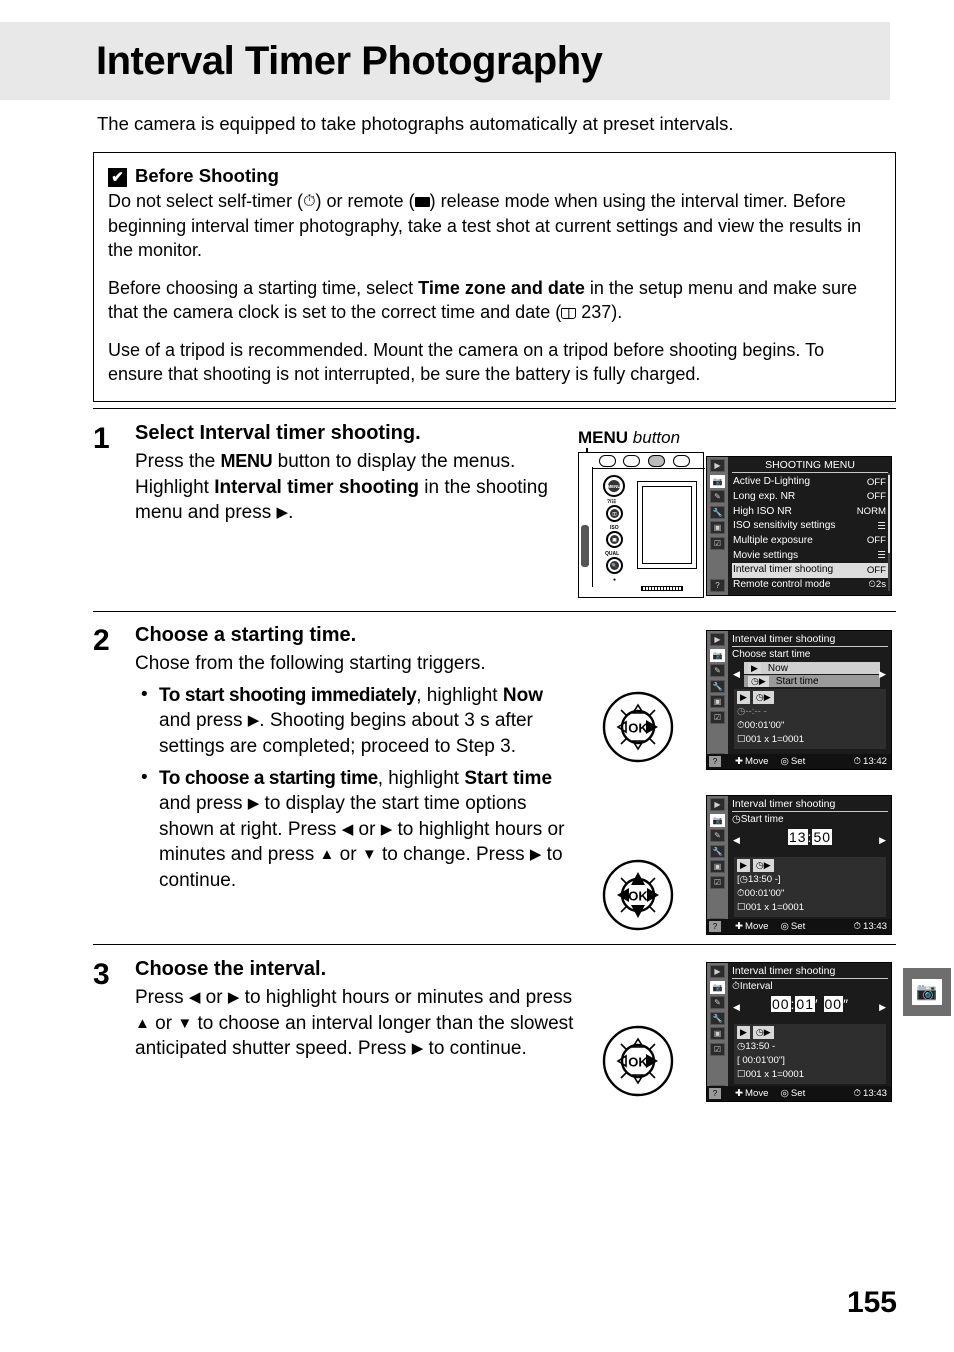 The image size is (954, 1352). I want to click on lcd-scrollbar-thumb, so click(889, 514).